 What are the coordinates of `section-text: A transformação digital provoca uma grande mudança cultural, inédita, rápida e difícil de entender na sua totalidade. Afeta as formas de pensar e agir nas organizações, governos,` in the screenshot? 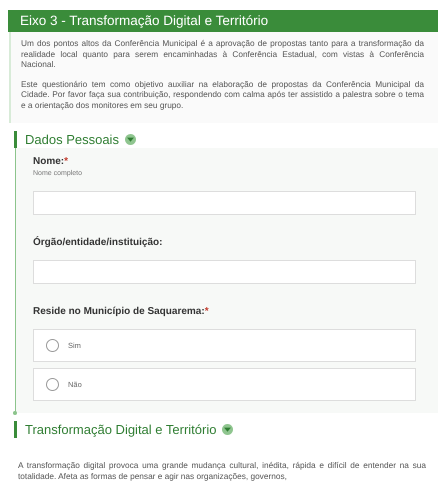 It's located at (222, 470).